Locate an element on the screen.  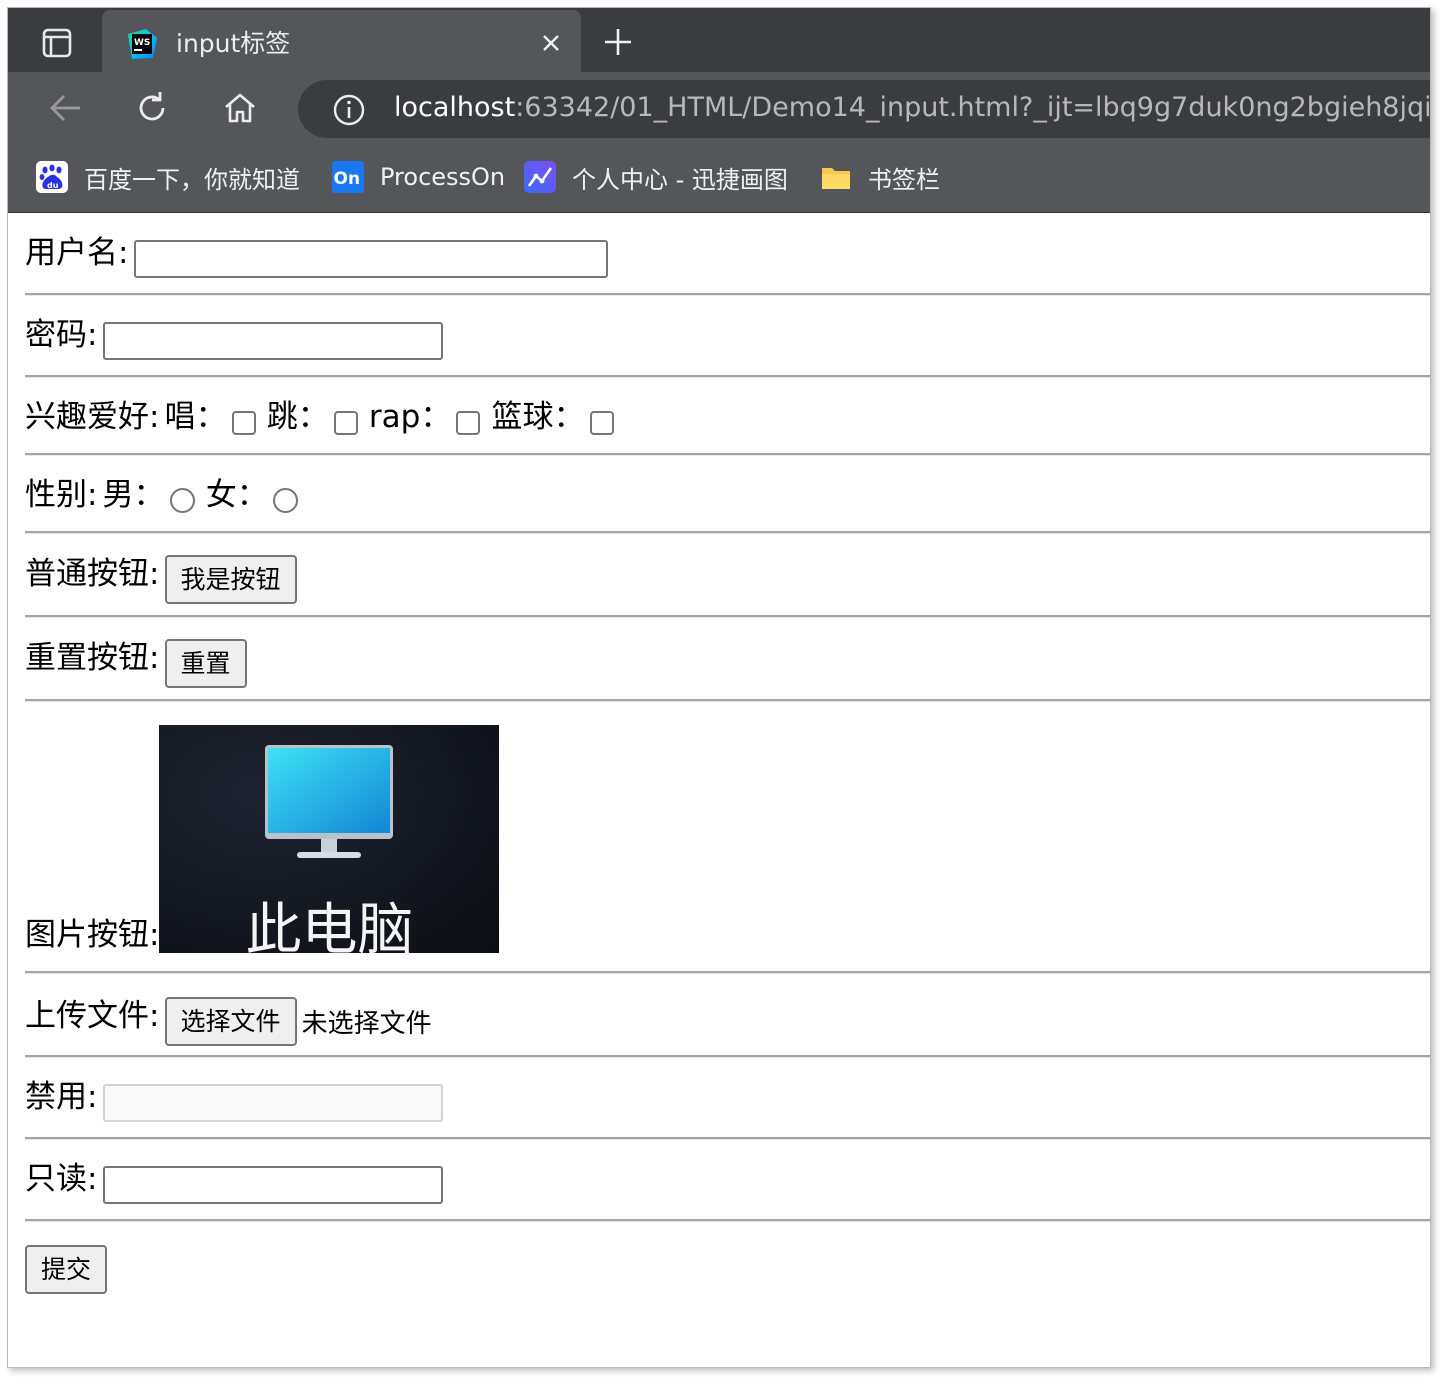
normal-button-row: 普通按钮: 我是按钮 is located at coordinates (161, 579).